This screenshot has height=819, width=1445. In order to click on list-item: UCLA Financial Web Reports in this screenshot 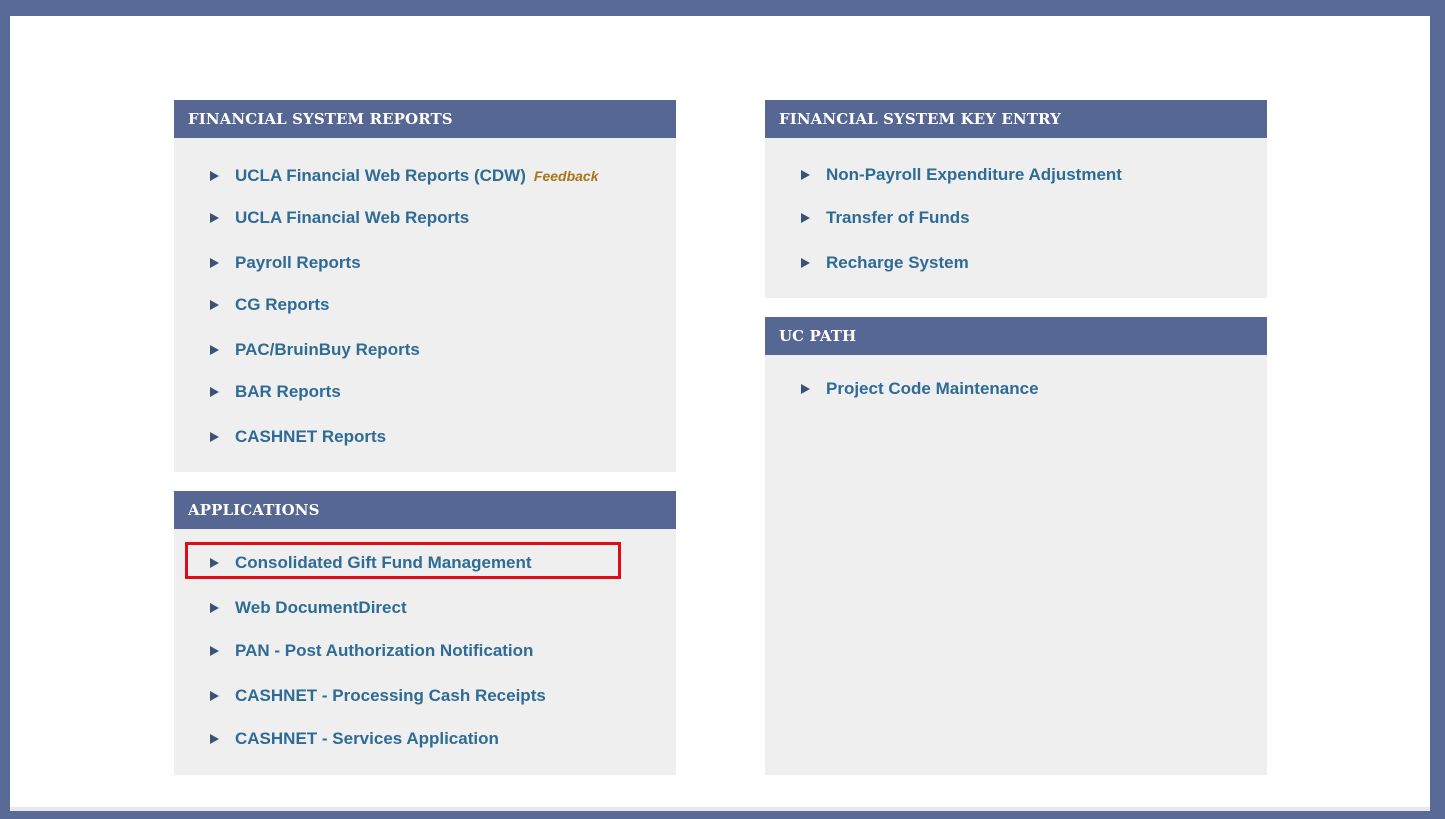, I will do `click(339, 218)`.